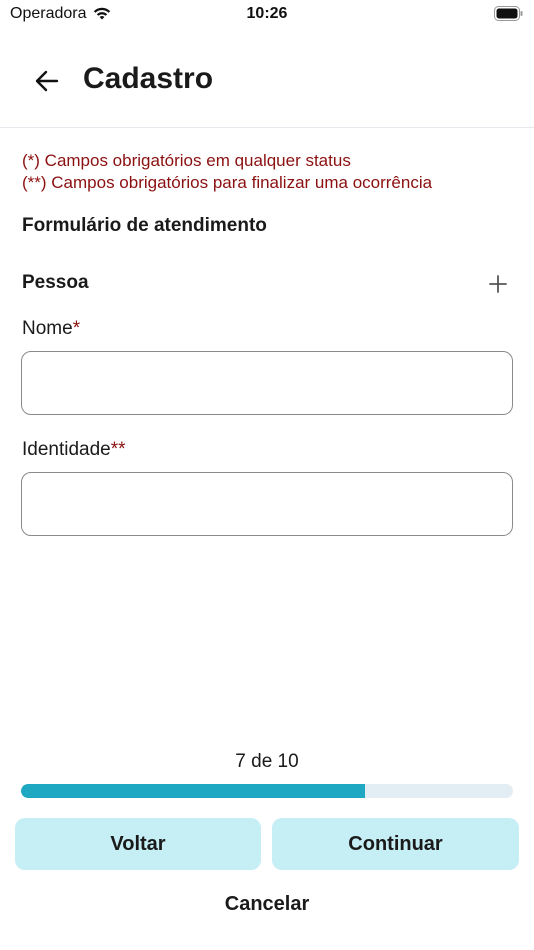 This screenshot has width=534, height=950. I want to click on name-field-label: Nome*, so click(51, 329).